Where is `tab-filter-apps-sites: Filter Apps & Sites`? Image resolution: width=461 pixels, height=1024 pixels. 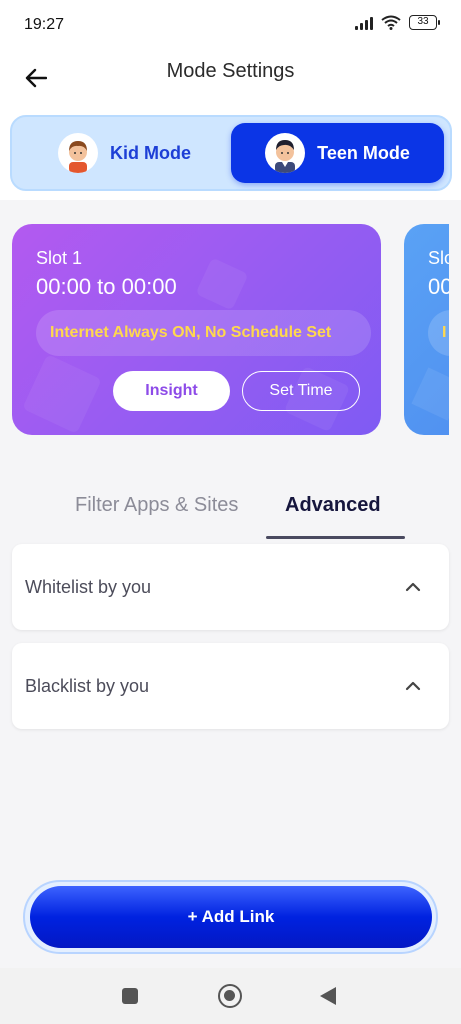
tab-filter-apps-sites: Filter Apps & Sites is located at coordinates (156, 505).